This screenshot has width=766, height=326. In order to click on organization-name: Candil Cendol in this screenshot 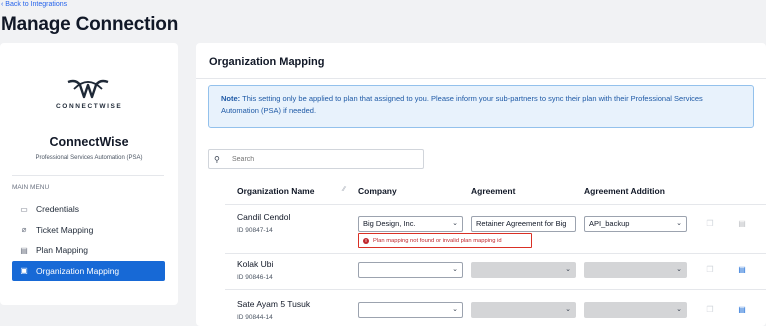, I will do `click(264, 217)`.